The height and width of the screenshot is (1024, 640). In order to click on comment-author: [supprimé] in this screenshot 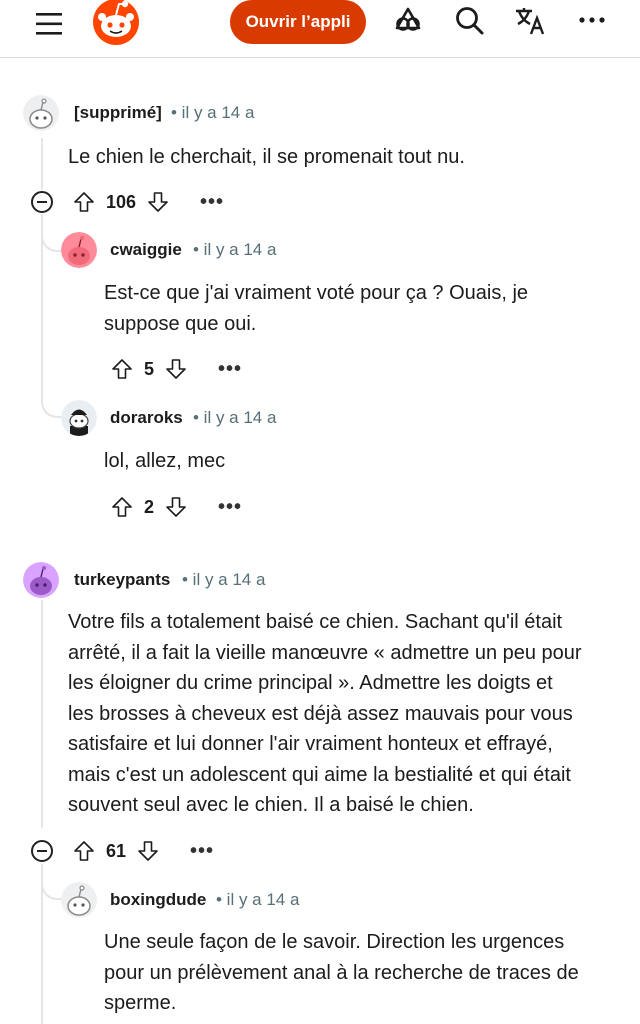, I will do `click(118, 113)`.